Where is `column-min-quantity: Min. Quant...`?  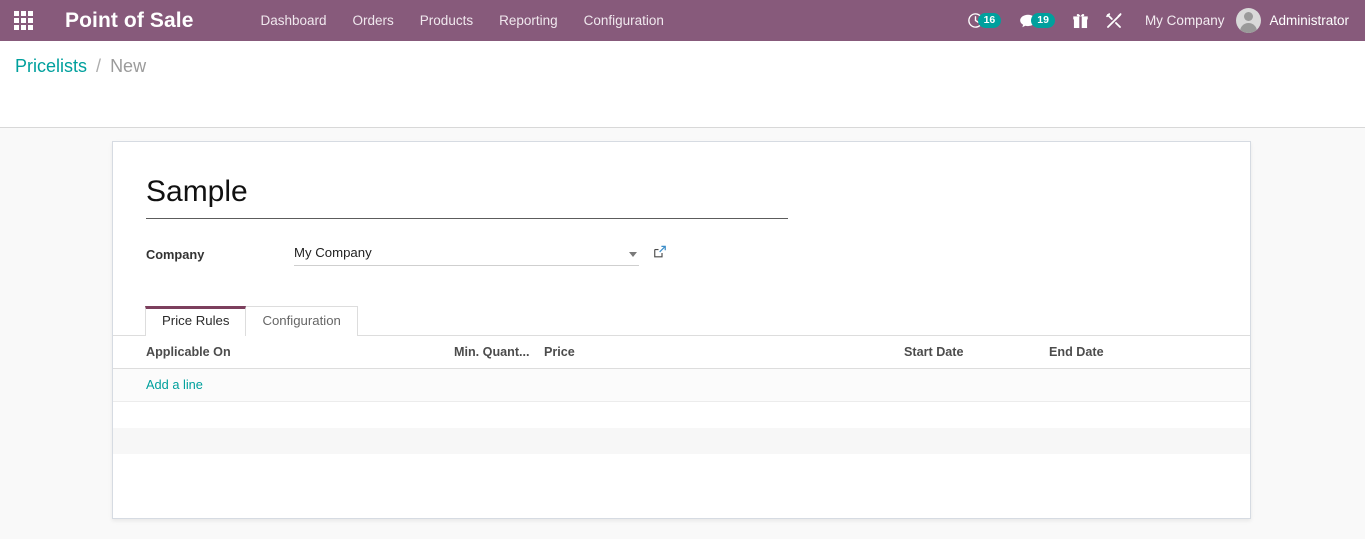
column-min-quantity: Min. Quant... is located at coordinates (493, 352).